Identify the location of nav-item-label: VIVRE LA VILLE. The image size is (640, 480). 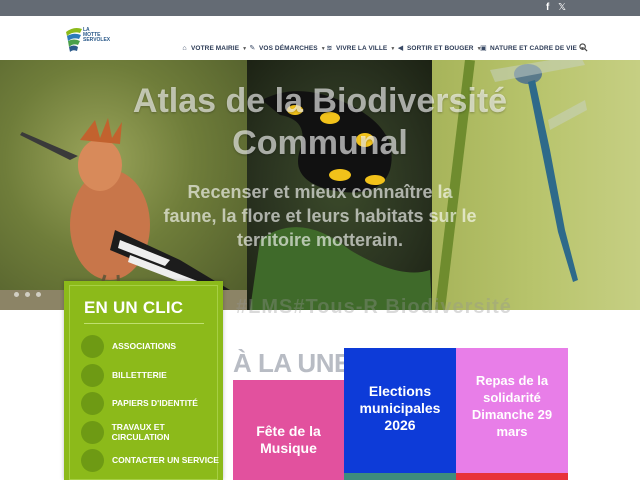
(362, 48).